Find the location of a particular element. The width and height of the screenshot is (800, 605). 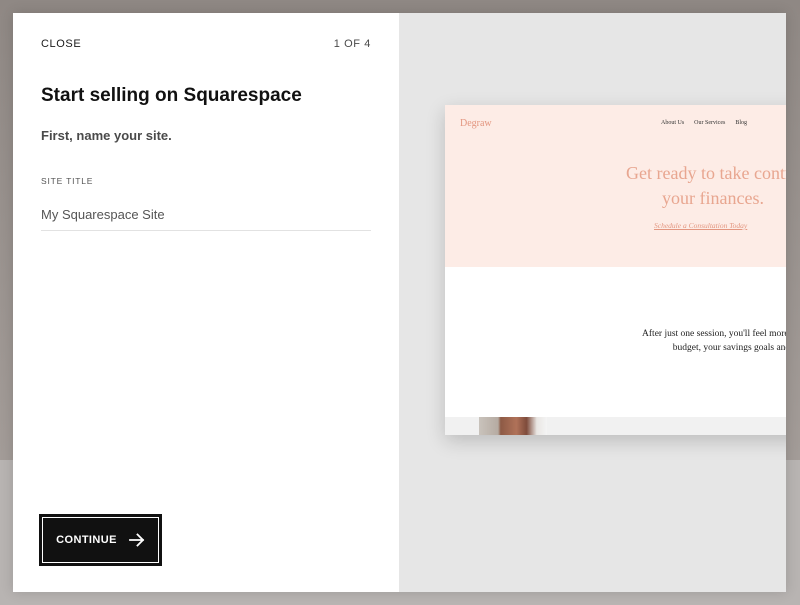

page-subtitle: First, name your site. is located at coordinates (106, 135).